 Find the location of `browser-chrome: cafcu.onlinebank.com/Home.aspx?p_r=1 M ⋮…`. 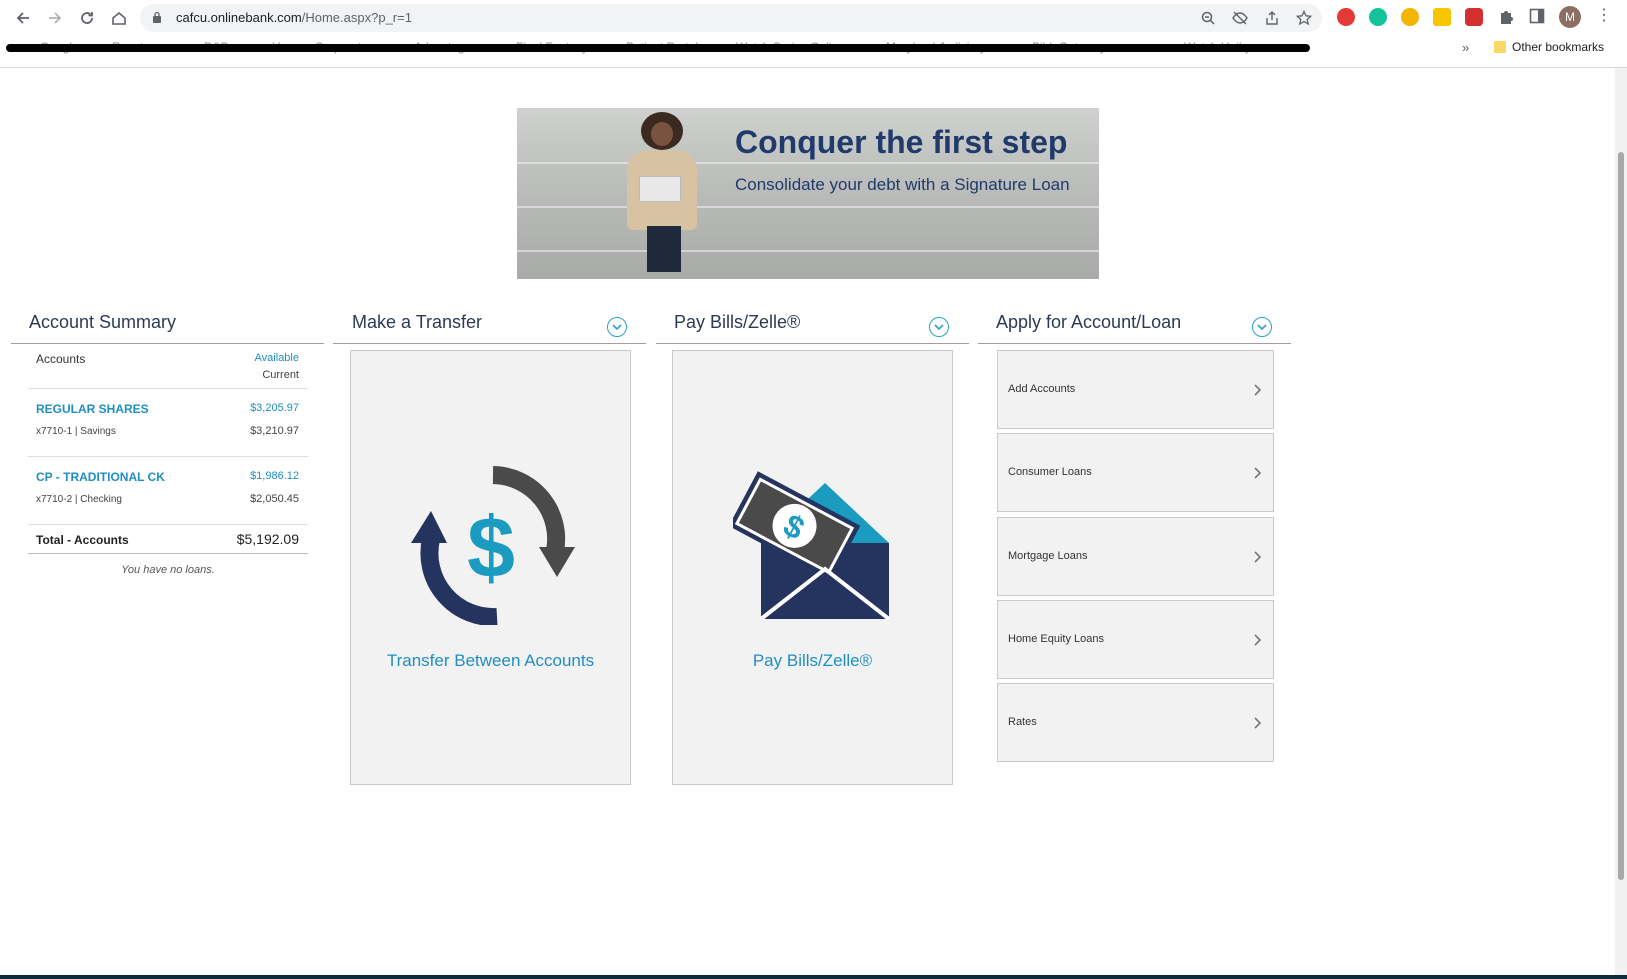

browser-chrome: cafcu.onlinebank.com/Home.aspx?p_r=1 M ⋮… is located at coordinates (813, 34).